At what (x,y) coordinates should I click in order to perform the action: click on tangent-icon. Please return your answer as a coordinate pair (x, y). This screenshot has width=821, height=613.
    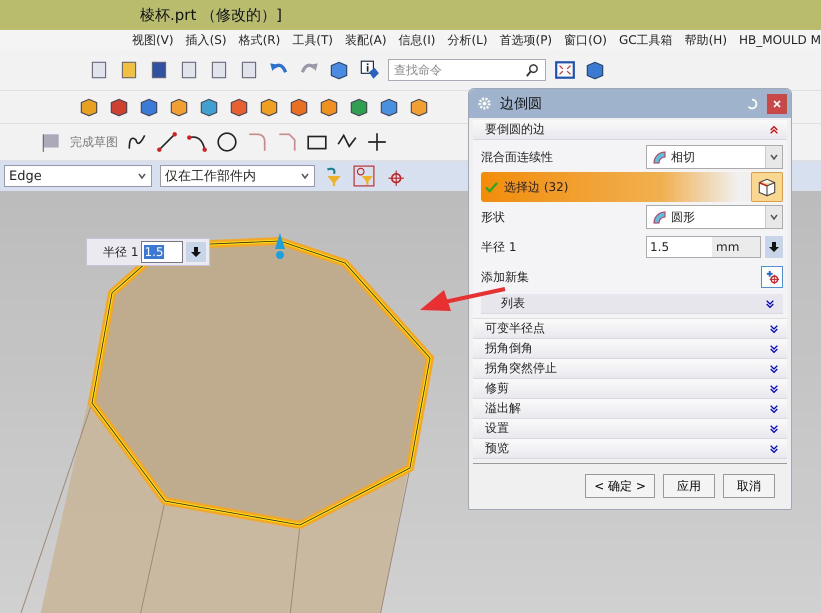
    Looking at the image, I should click on (659, 157).